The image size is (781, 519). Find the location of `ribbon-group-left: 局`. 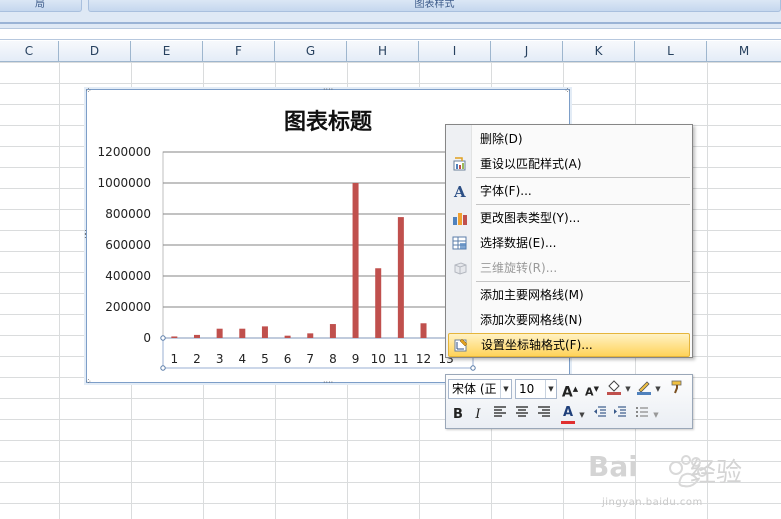

ribbon-group-left: 局 is located at coordinates (41, 6).